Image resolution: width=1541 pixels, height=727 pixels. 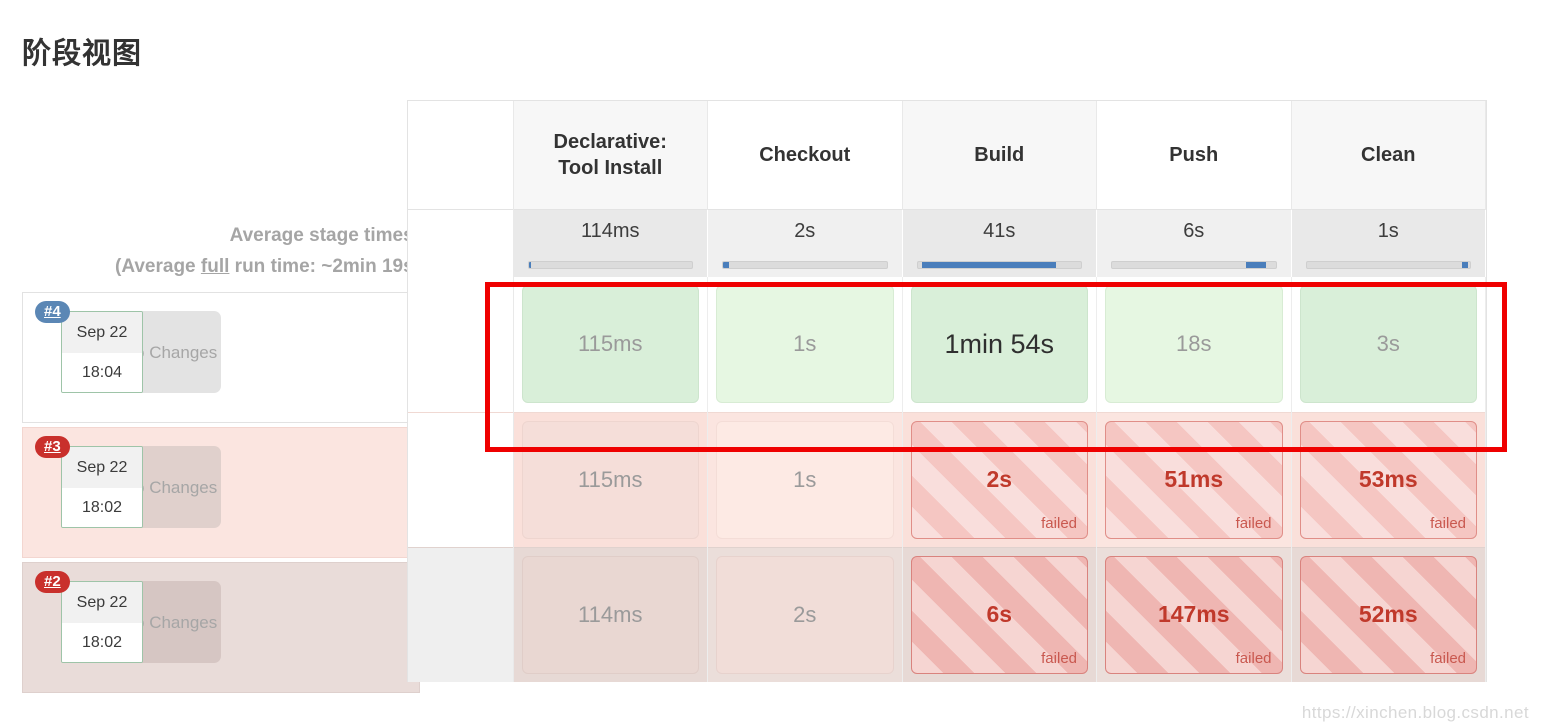 I want to click on stage-cell: 147ms failed, so click(x=1194, y=614).